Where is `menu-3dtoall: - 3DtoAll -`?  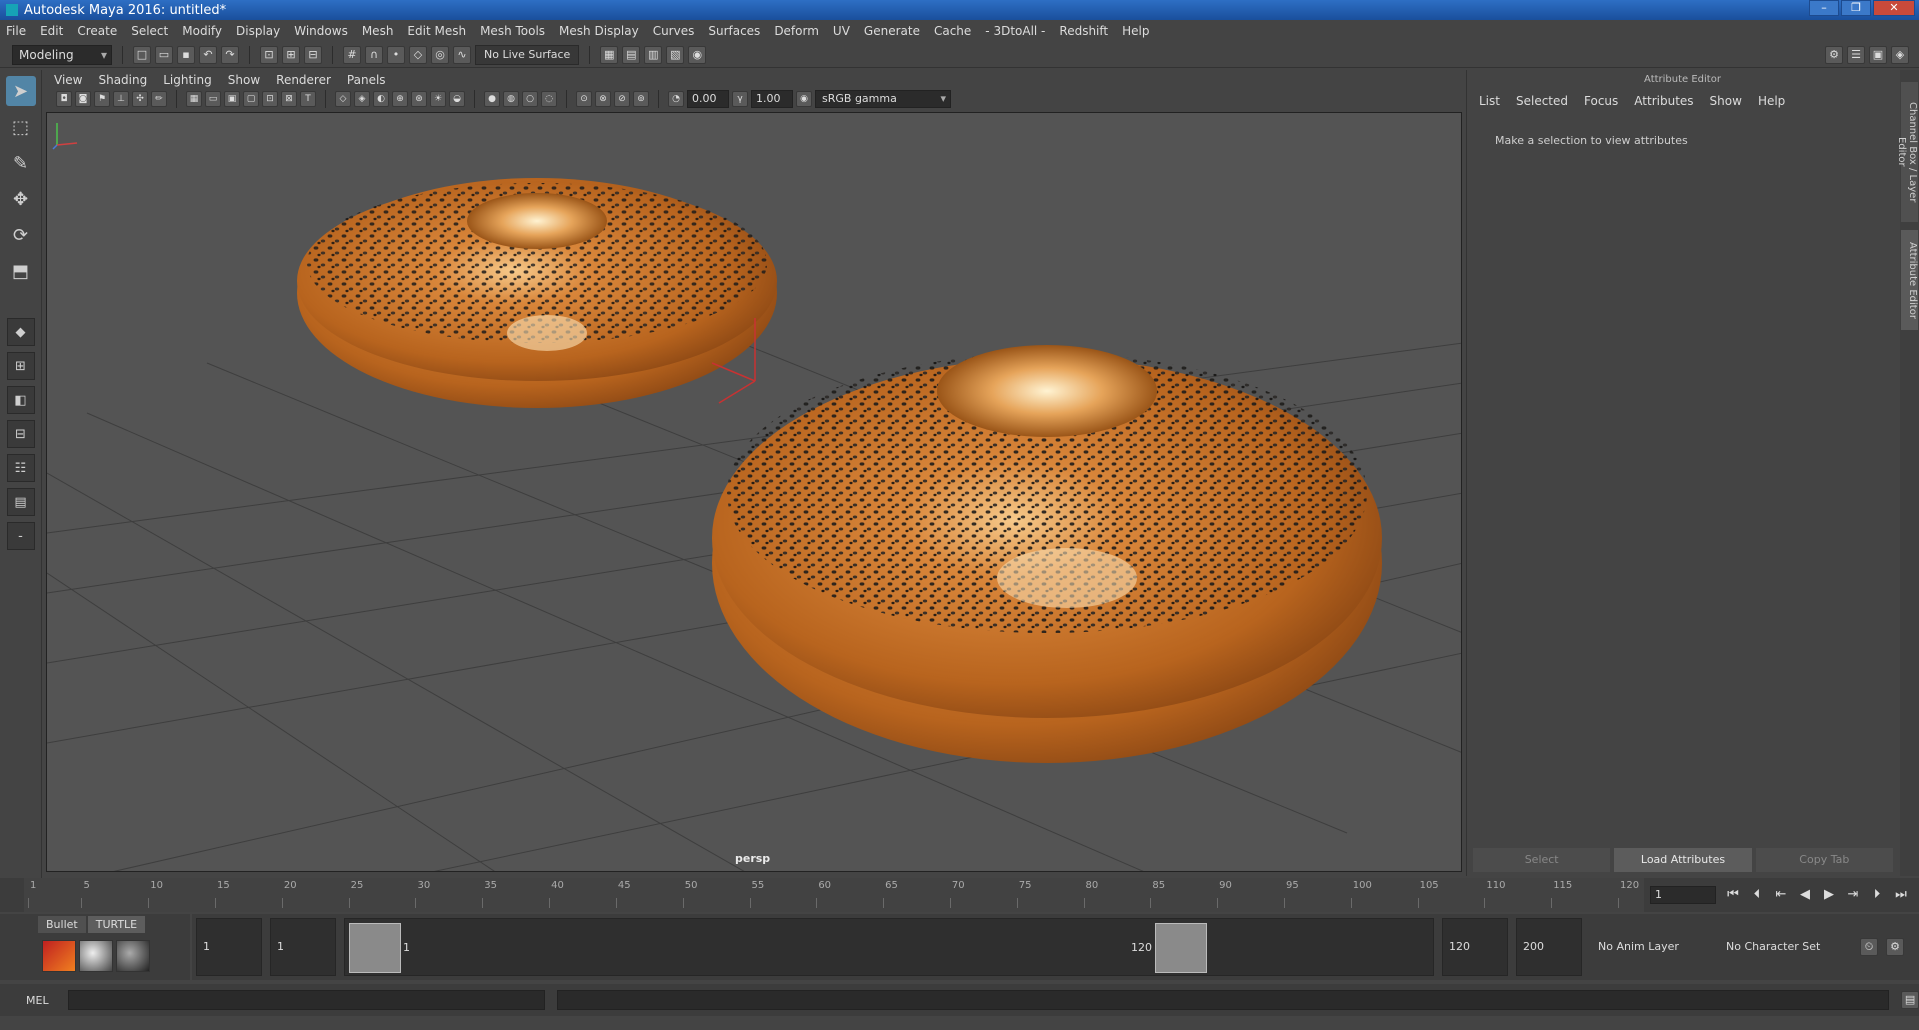
menu-3dtoall: - 3DtoAll - is located at coordinates (1015, 31).